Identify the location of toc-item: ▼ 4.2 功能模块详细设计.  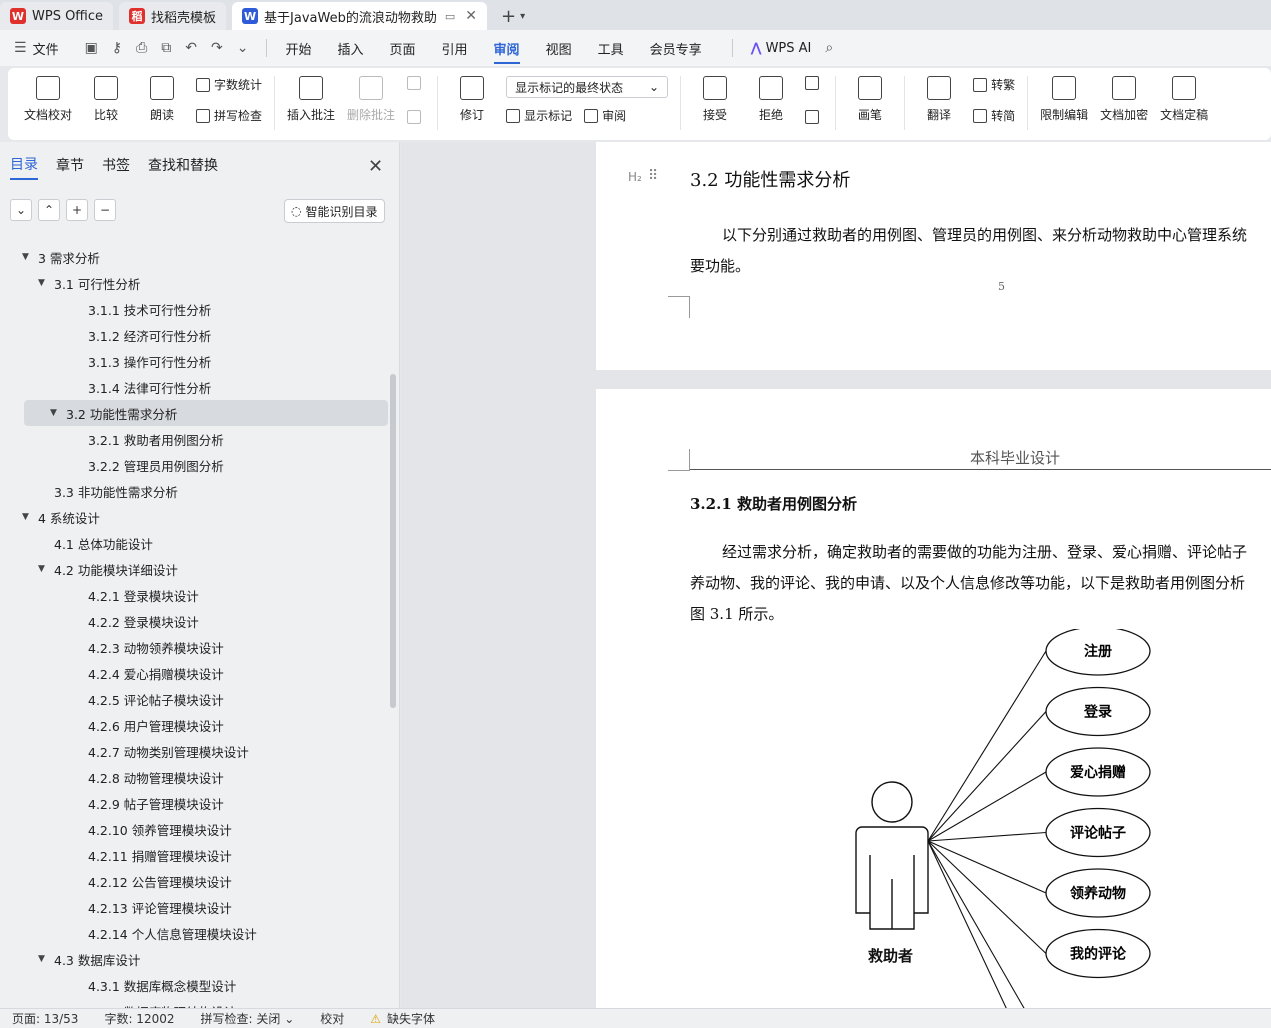
(194, 569).